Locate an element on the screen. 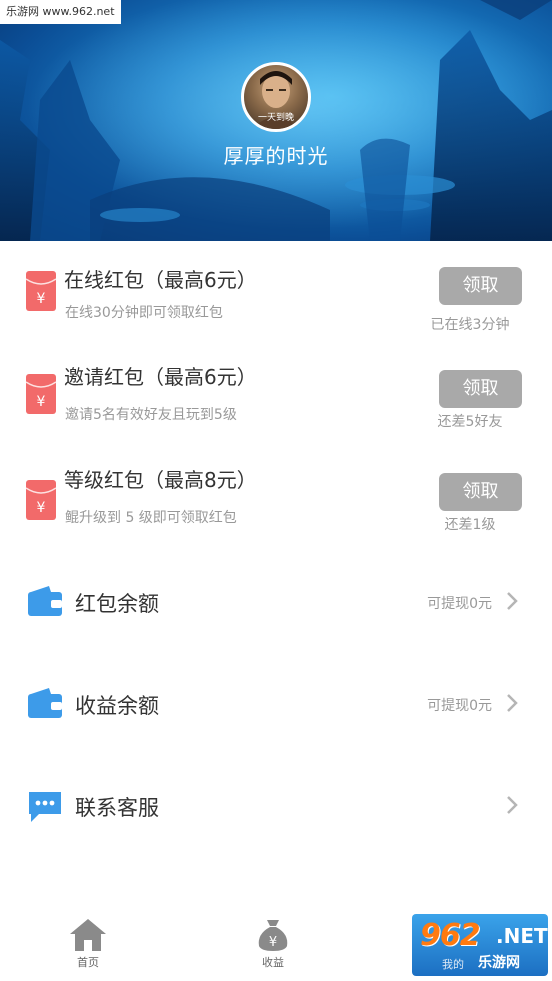  nav-earnings: ¥ 收益 is located at coordinates (273, 944).